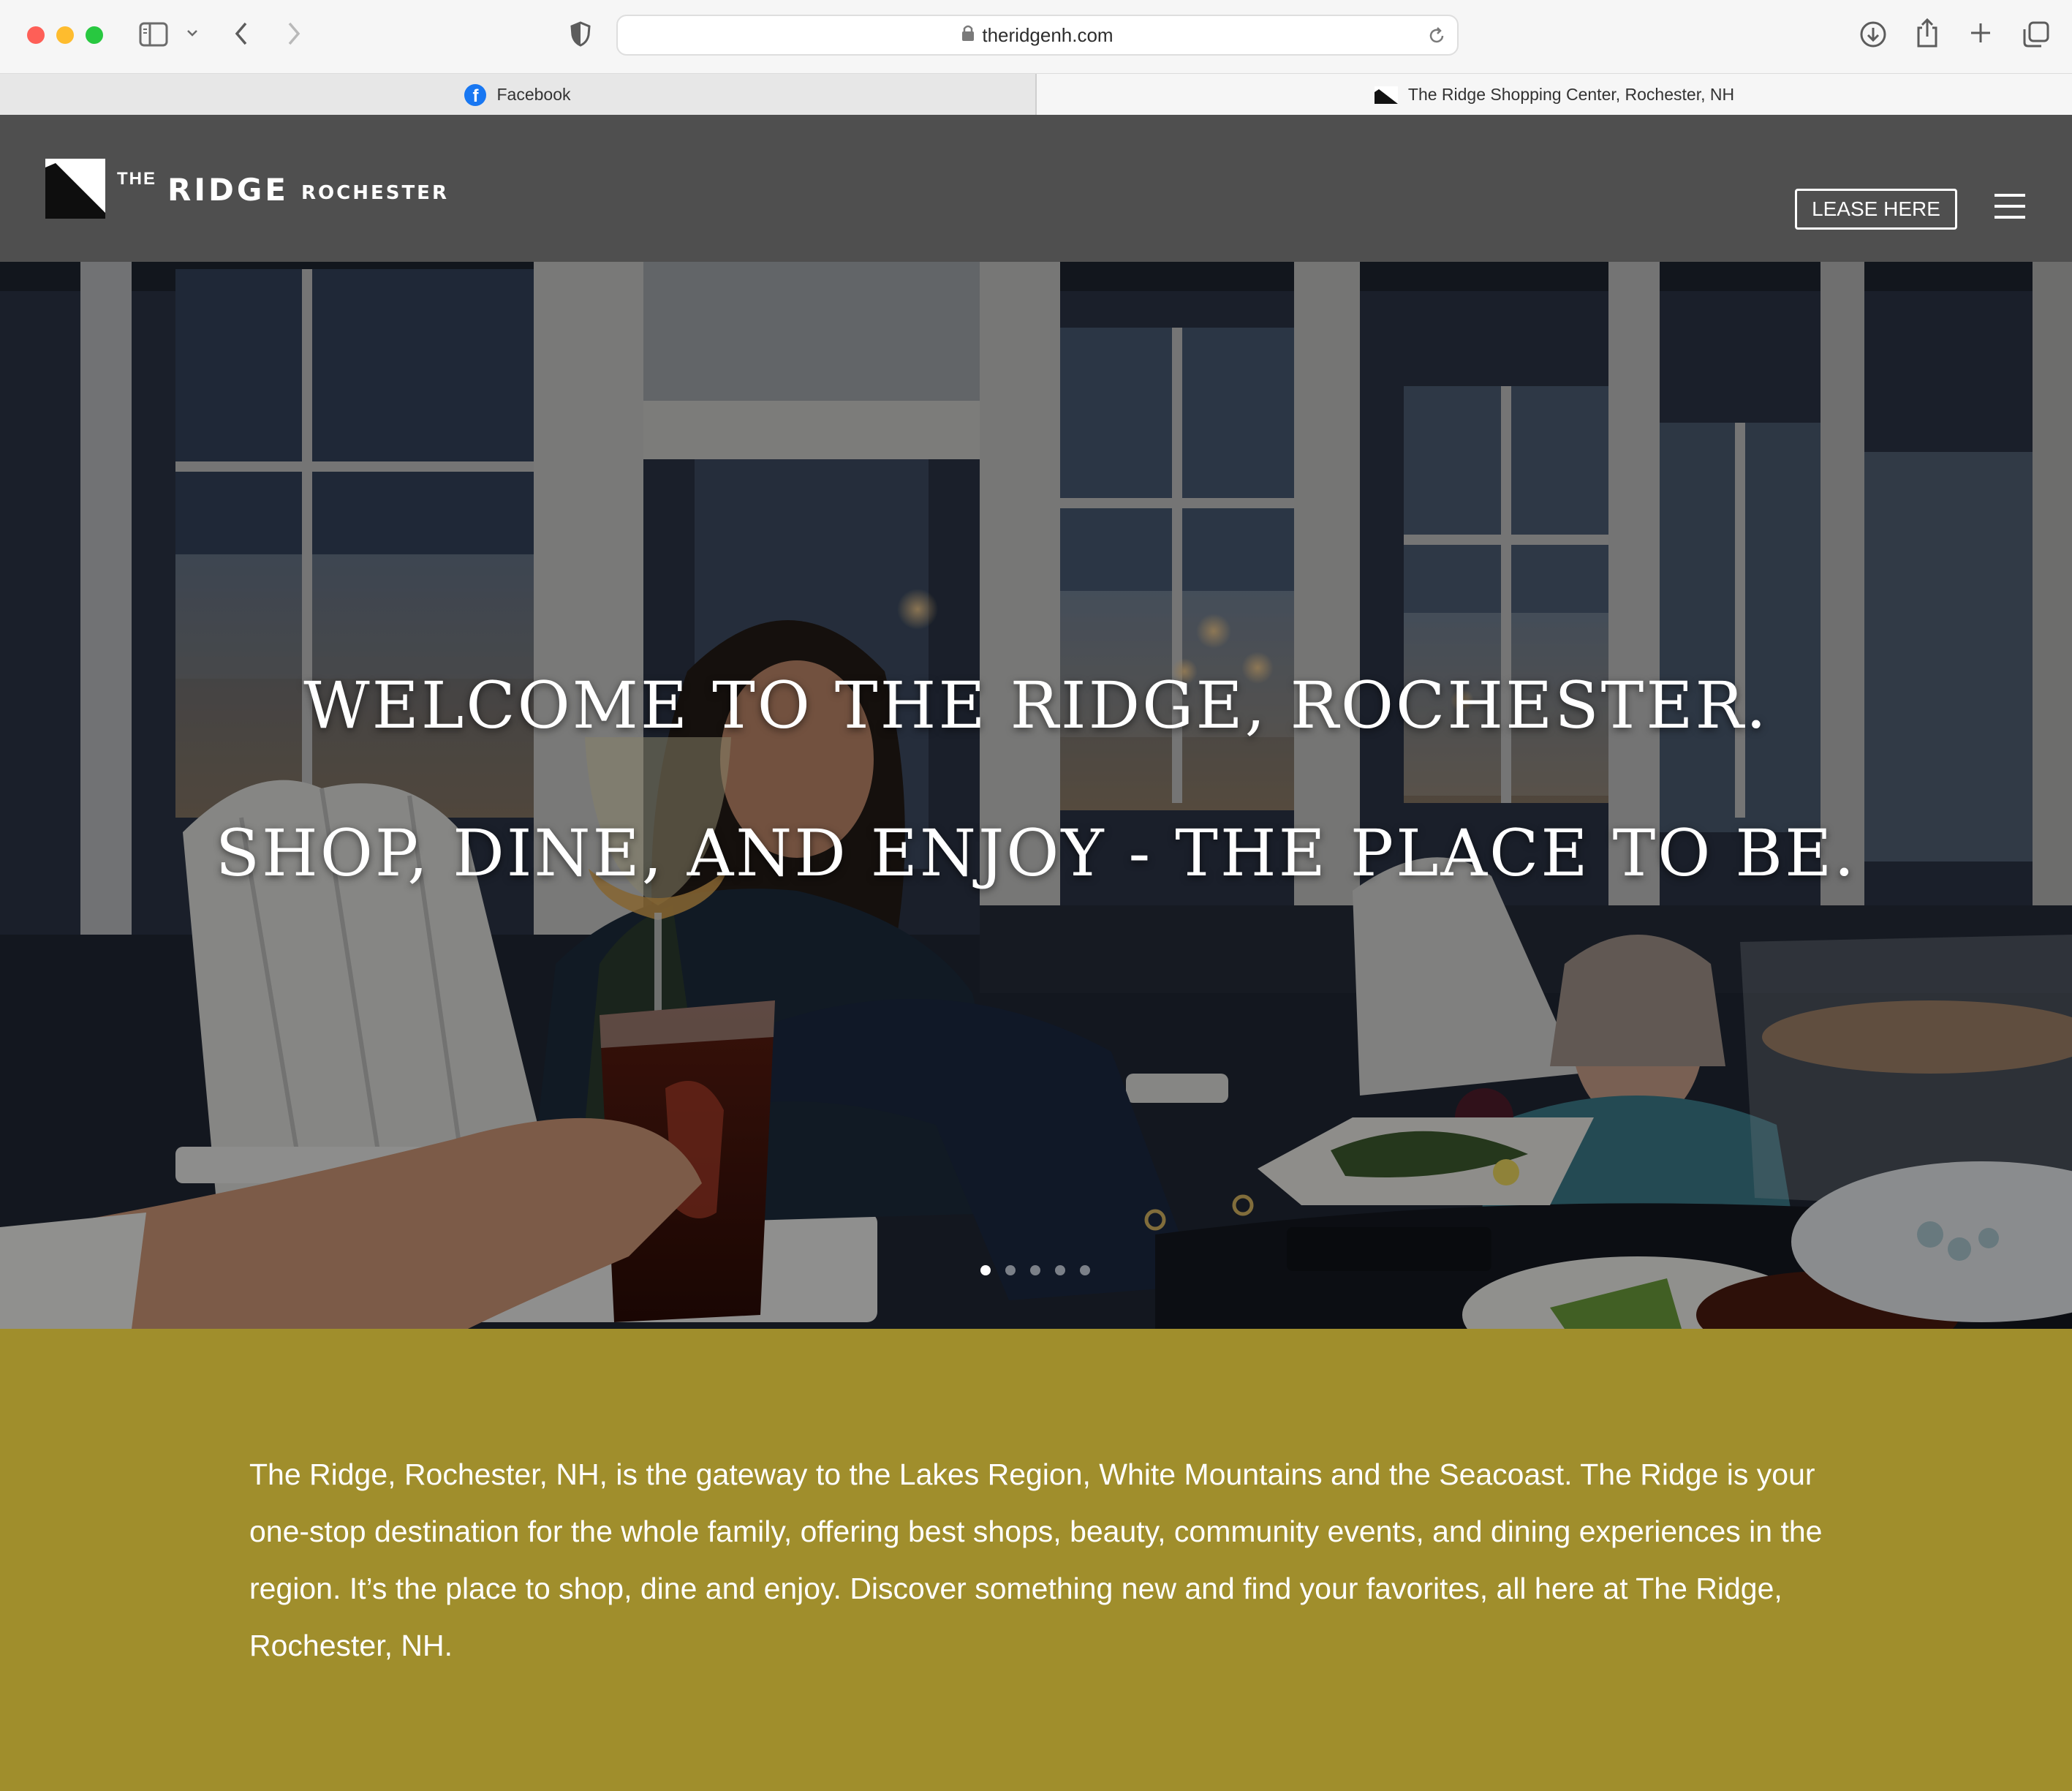 This screenshot has width=2072, height=1791. Describe the element at coordinates (534, 94) in the screenshot. I see `tab-label: Facebook` at that location.